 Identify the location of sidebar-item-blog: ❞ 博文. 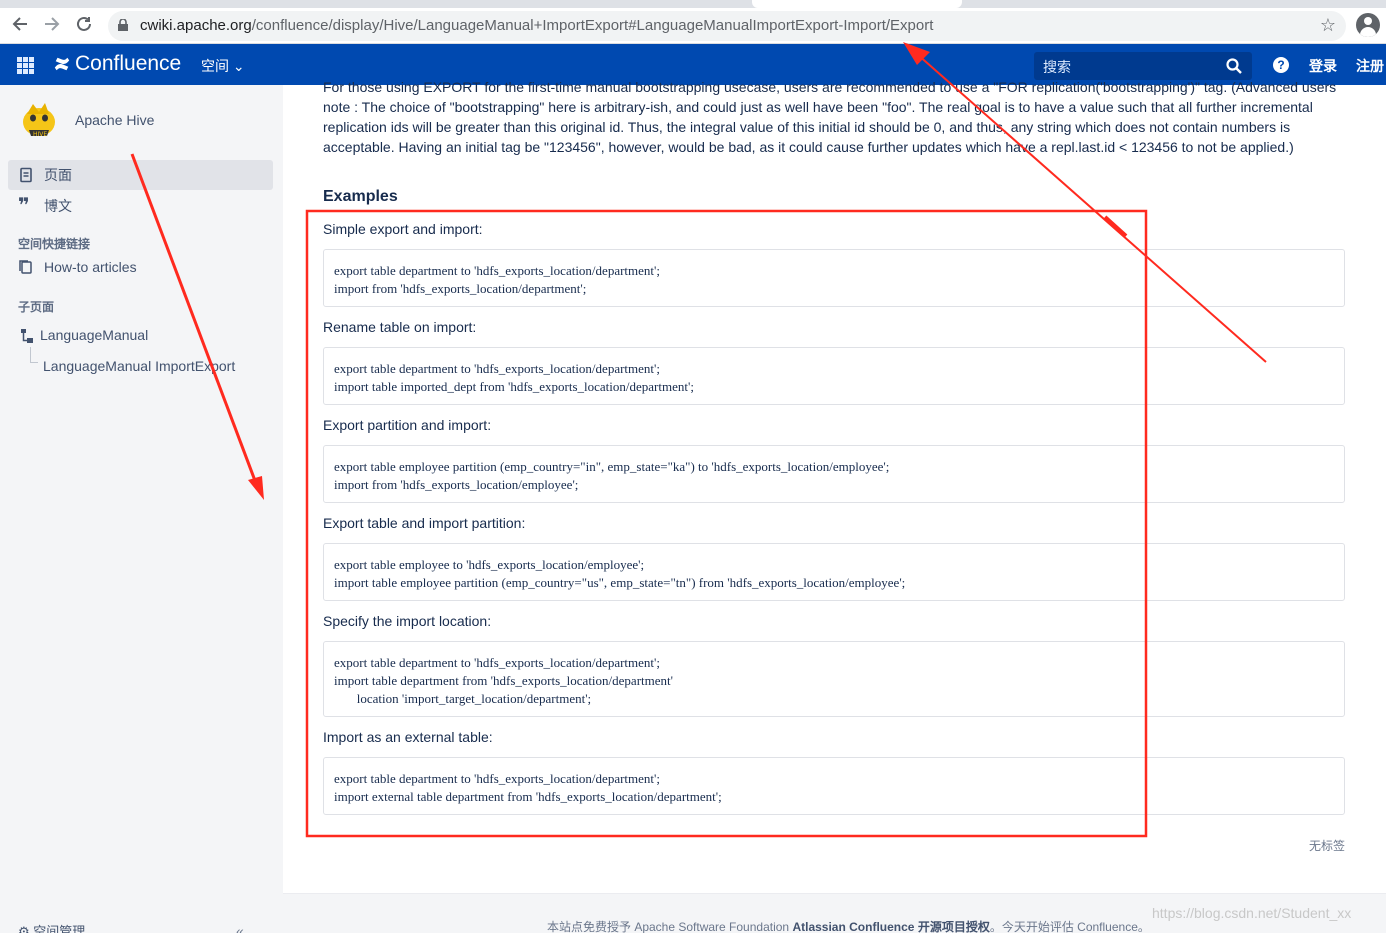
(140, 206).